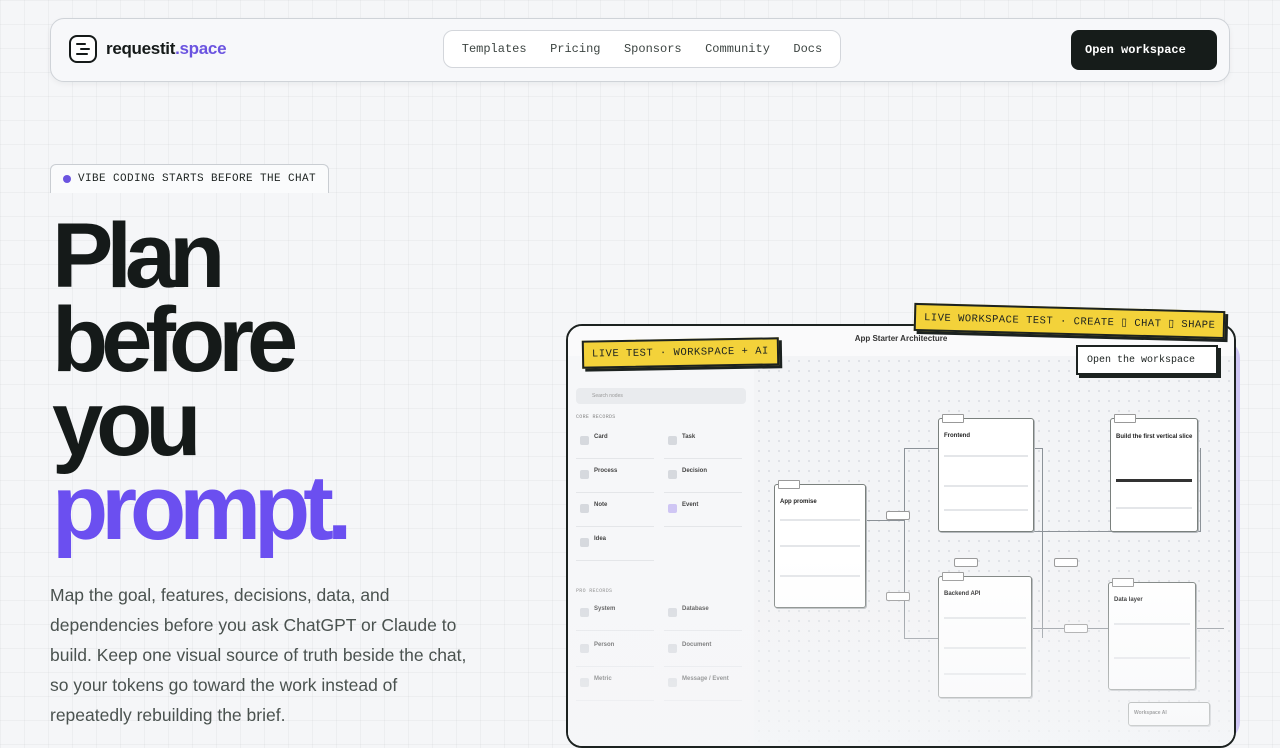 The height and width of the screenshot is (748, 1280). Describe the element at coordinates (166, 48) in the screenshot. I see `brand-name: requestit.space` at that location.